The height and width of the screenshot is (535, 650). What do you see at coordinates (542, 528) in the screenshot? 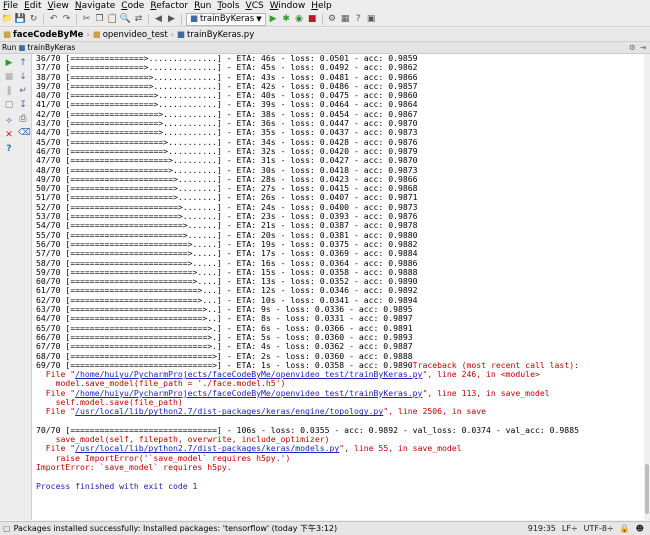
I see `cursor-position: 919:35` at bounding box center [542, 528].